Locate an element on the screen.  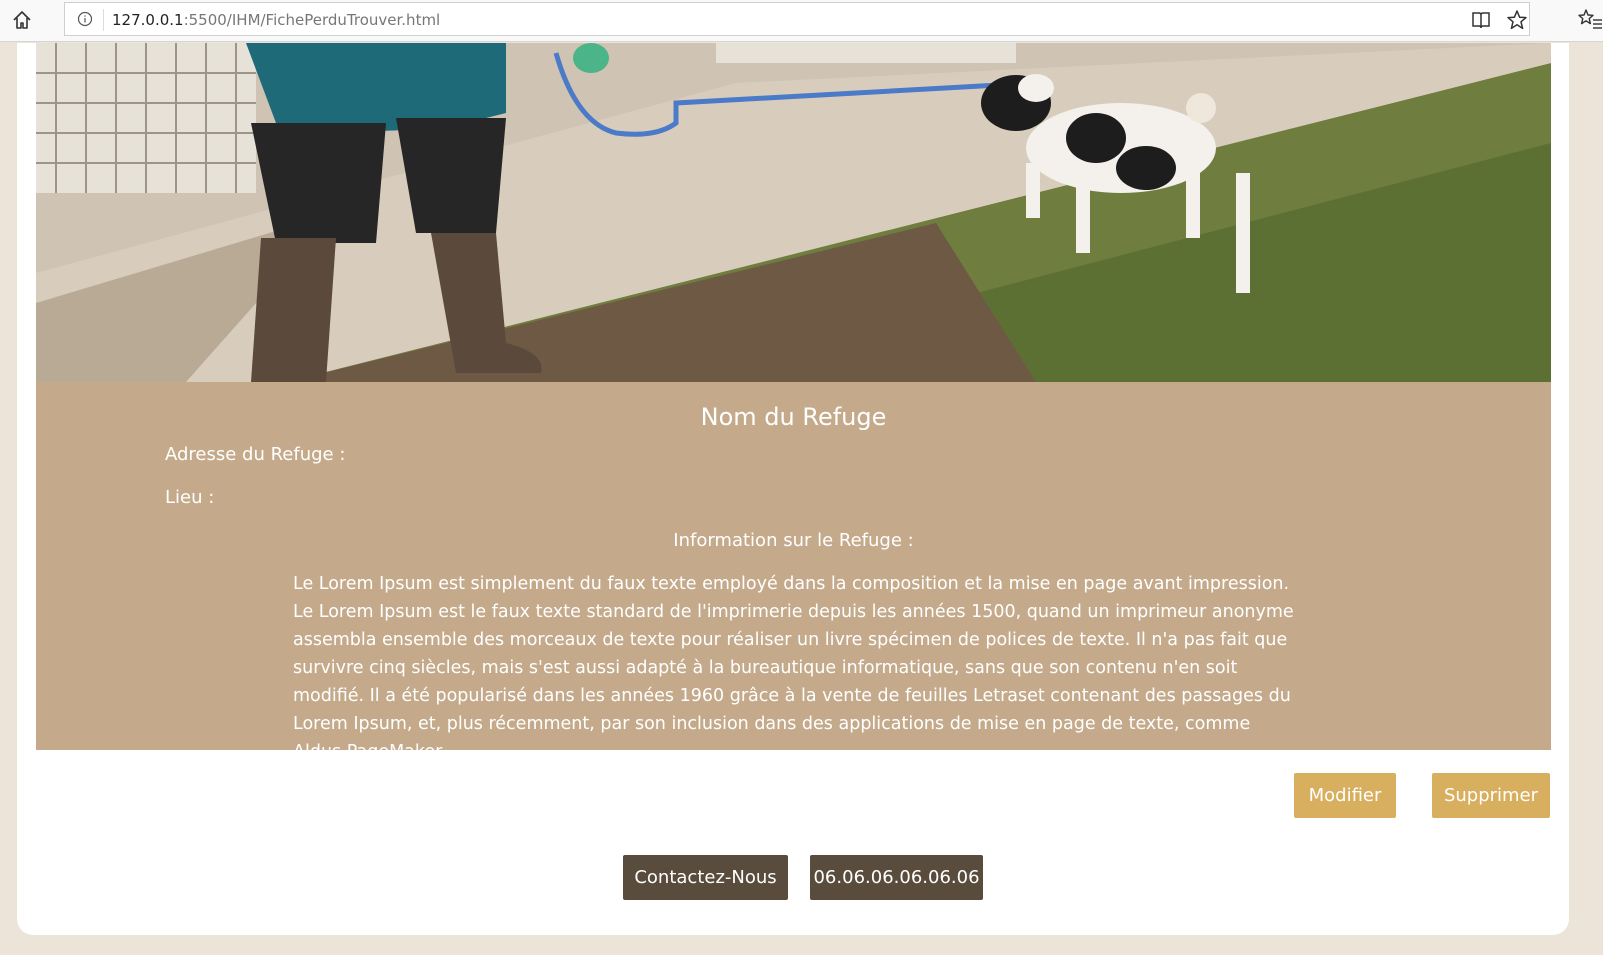
reader-view-icon is located at coordinates (1481, 20).